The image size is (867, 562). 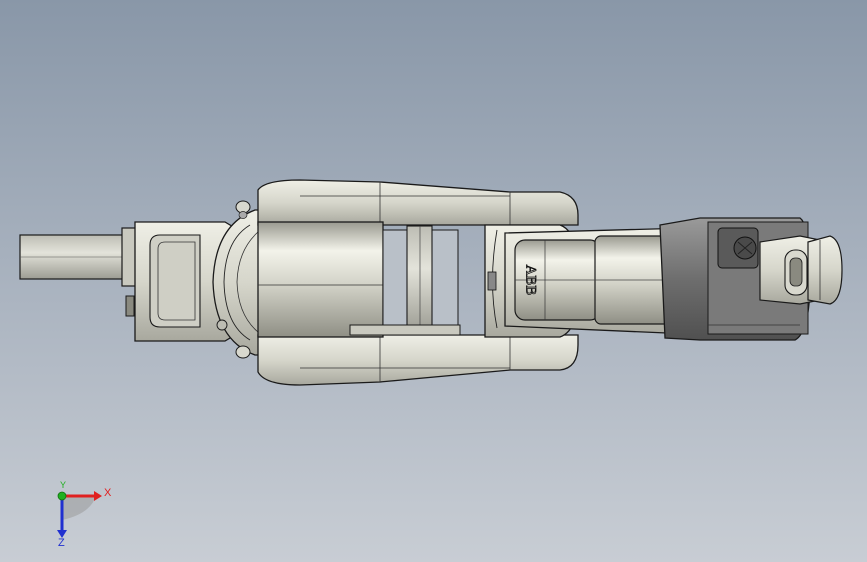 I want to click on z-axis-label: Z, so click(x=61, y=543).